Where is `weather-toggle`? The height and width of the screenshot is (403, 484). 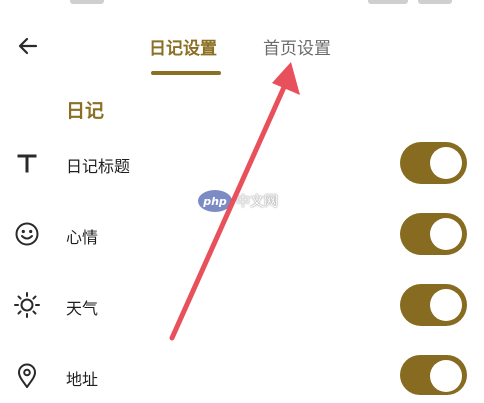
weather-toggle is located at coordinates (433, 305).